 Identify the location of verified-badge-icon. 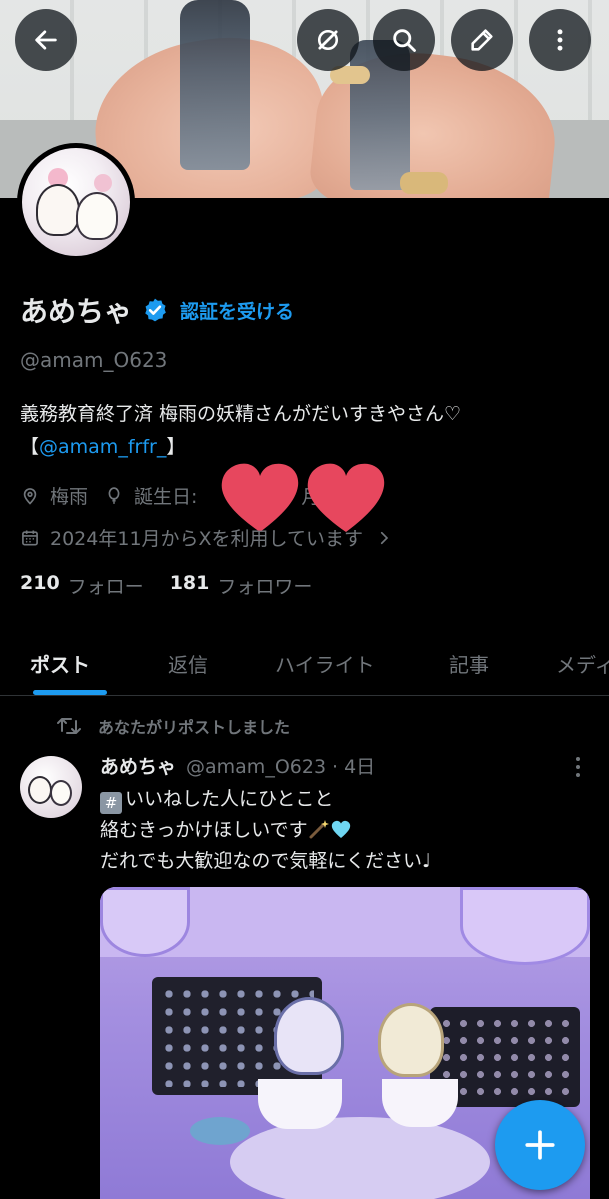
(155, 310).